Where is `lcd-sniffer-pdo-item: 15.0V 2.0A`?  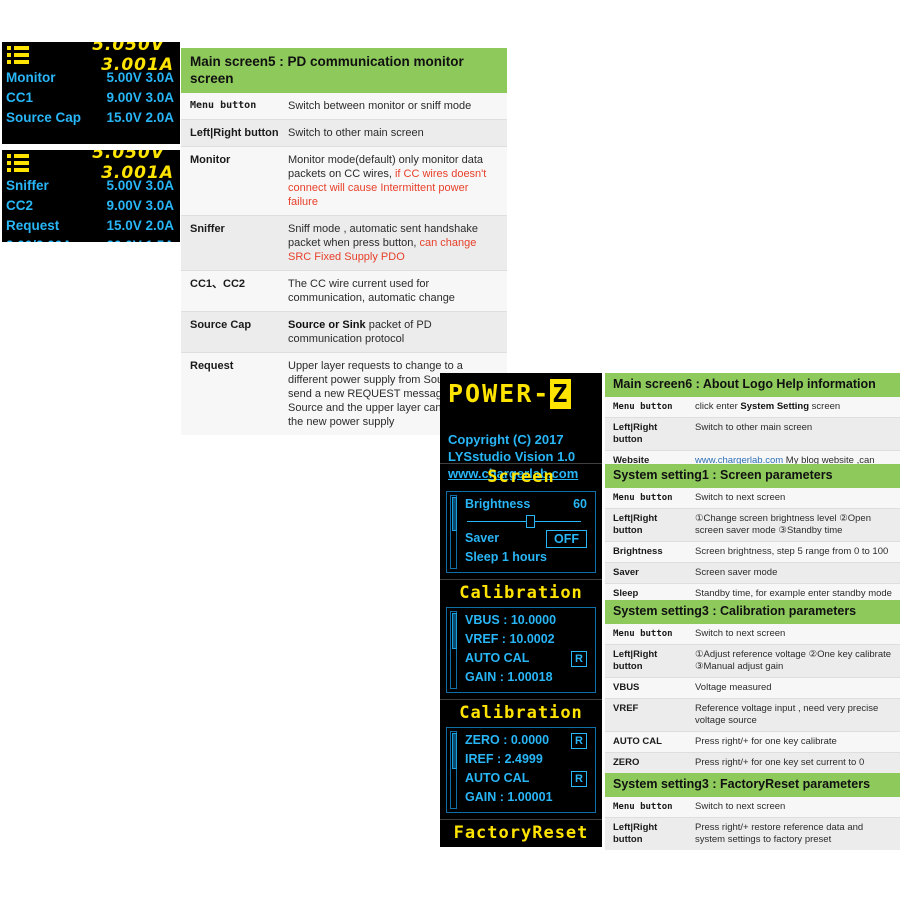
lcd-sniffer-pdo-item: 15.0V 2.0A is located at coordinates (140, 225).